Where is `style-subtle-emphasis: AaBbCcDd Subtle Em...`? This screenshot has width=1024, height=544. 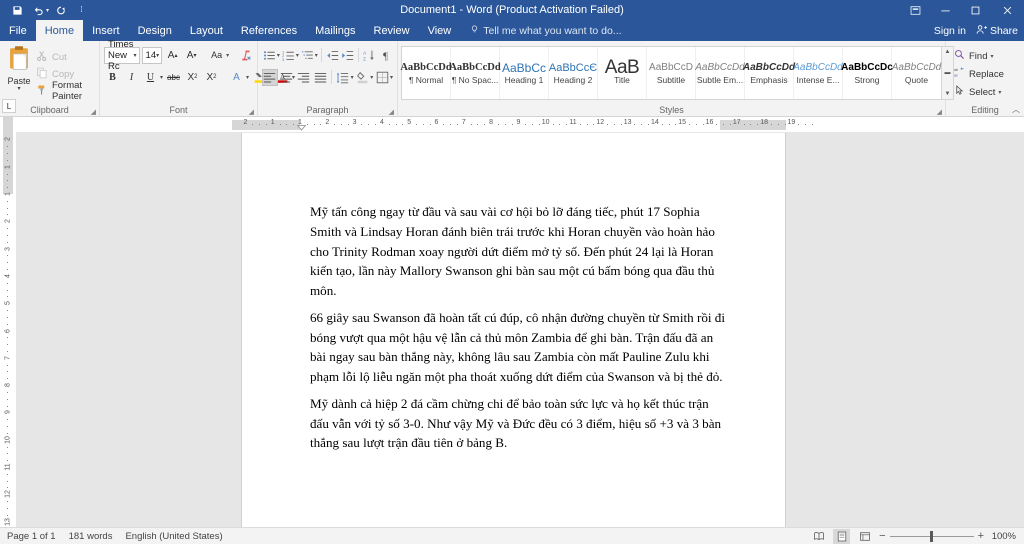
style-subtle-emphasis: AaBbCcDd Subtle Em... is located at coordinates (720, 73).